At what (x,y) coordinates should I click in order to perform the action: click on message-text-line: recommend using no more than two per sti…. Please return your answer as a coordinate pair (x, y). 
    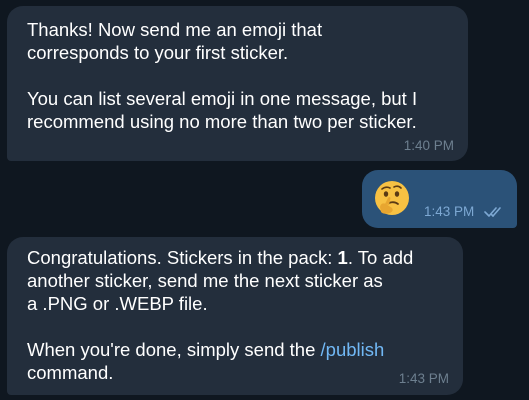
    Looking at the image, I should click on (222, 121).